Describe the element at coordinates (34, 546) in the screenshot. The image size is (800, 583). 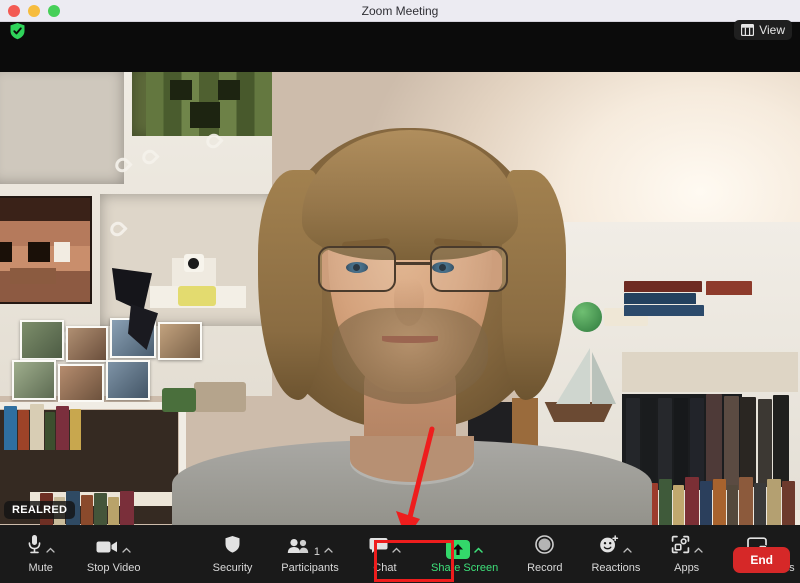
I see `microphone-icon` at that location.